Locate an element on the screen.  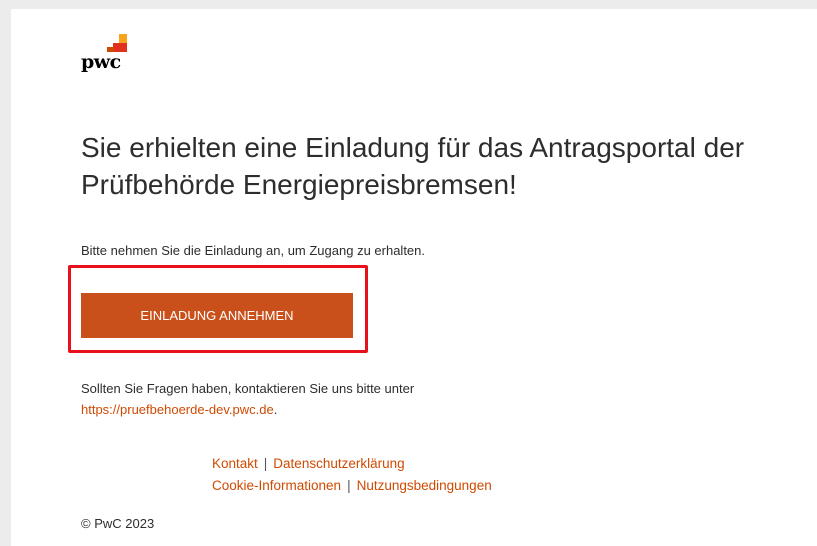
footer-row: Cookie-Informationen | Nutzungsbedingungen is located at coordinates (352, 486).